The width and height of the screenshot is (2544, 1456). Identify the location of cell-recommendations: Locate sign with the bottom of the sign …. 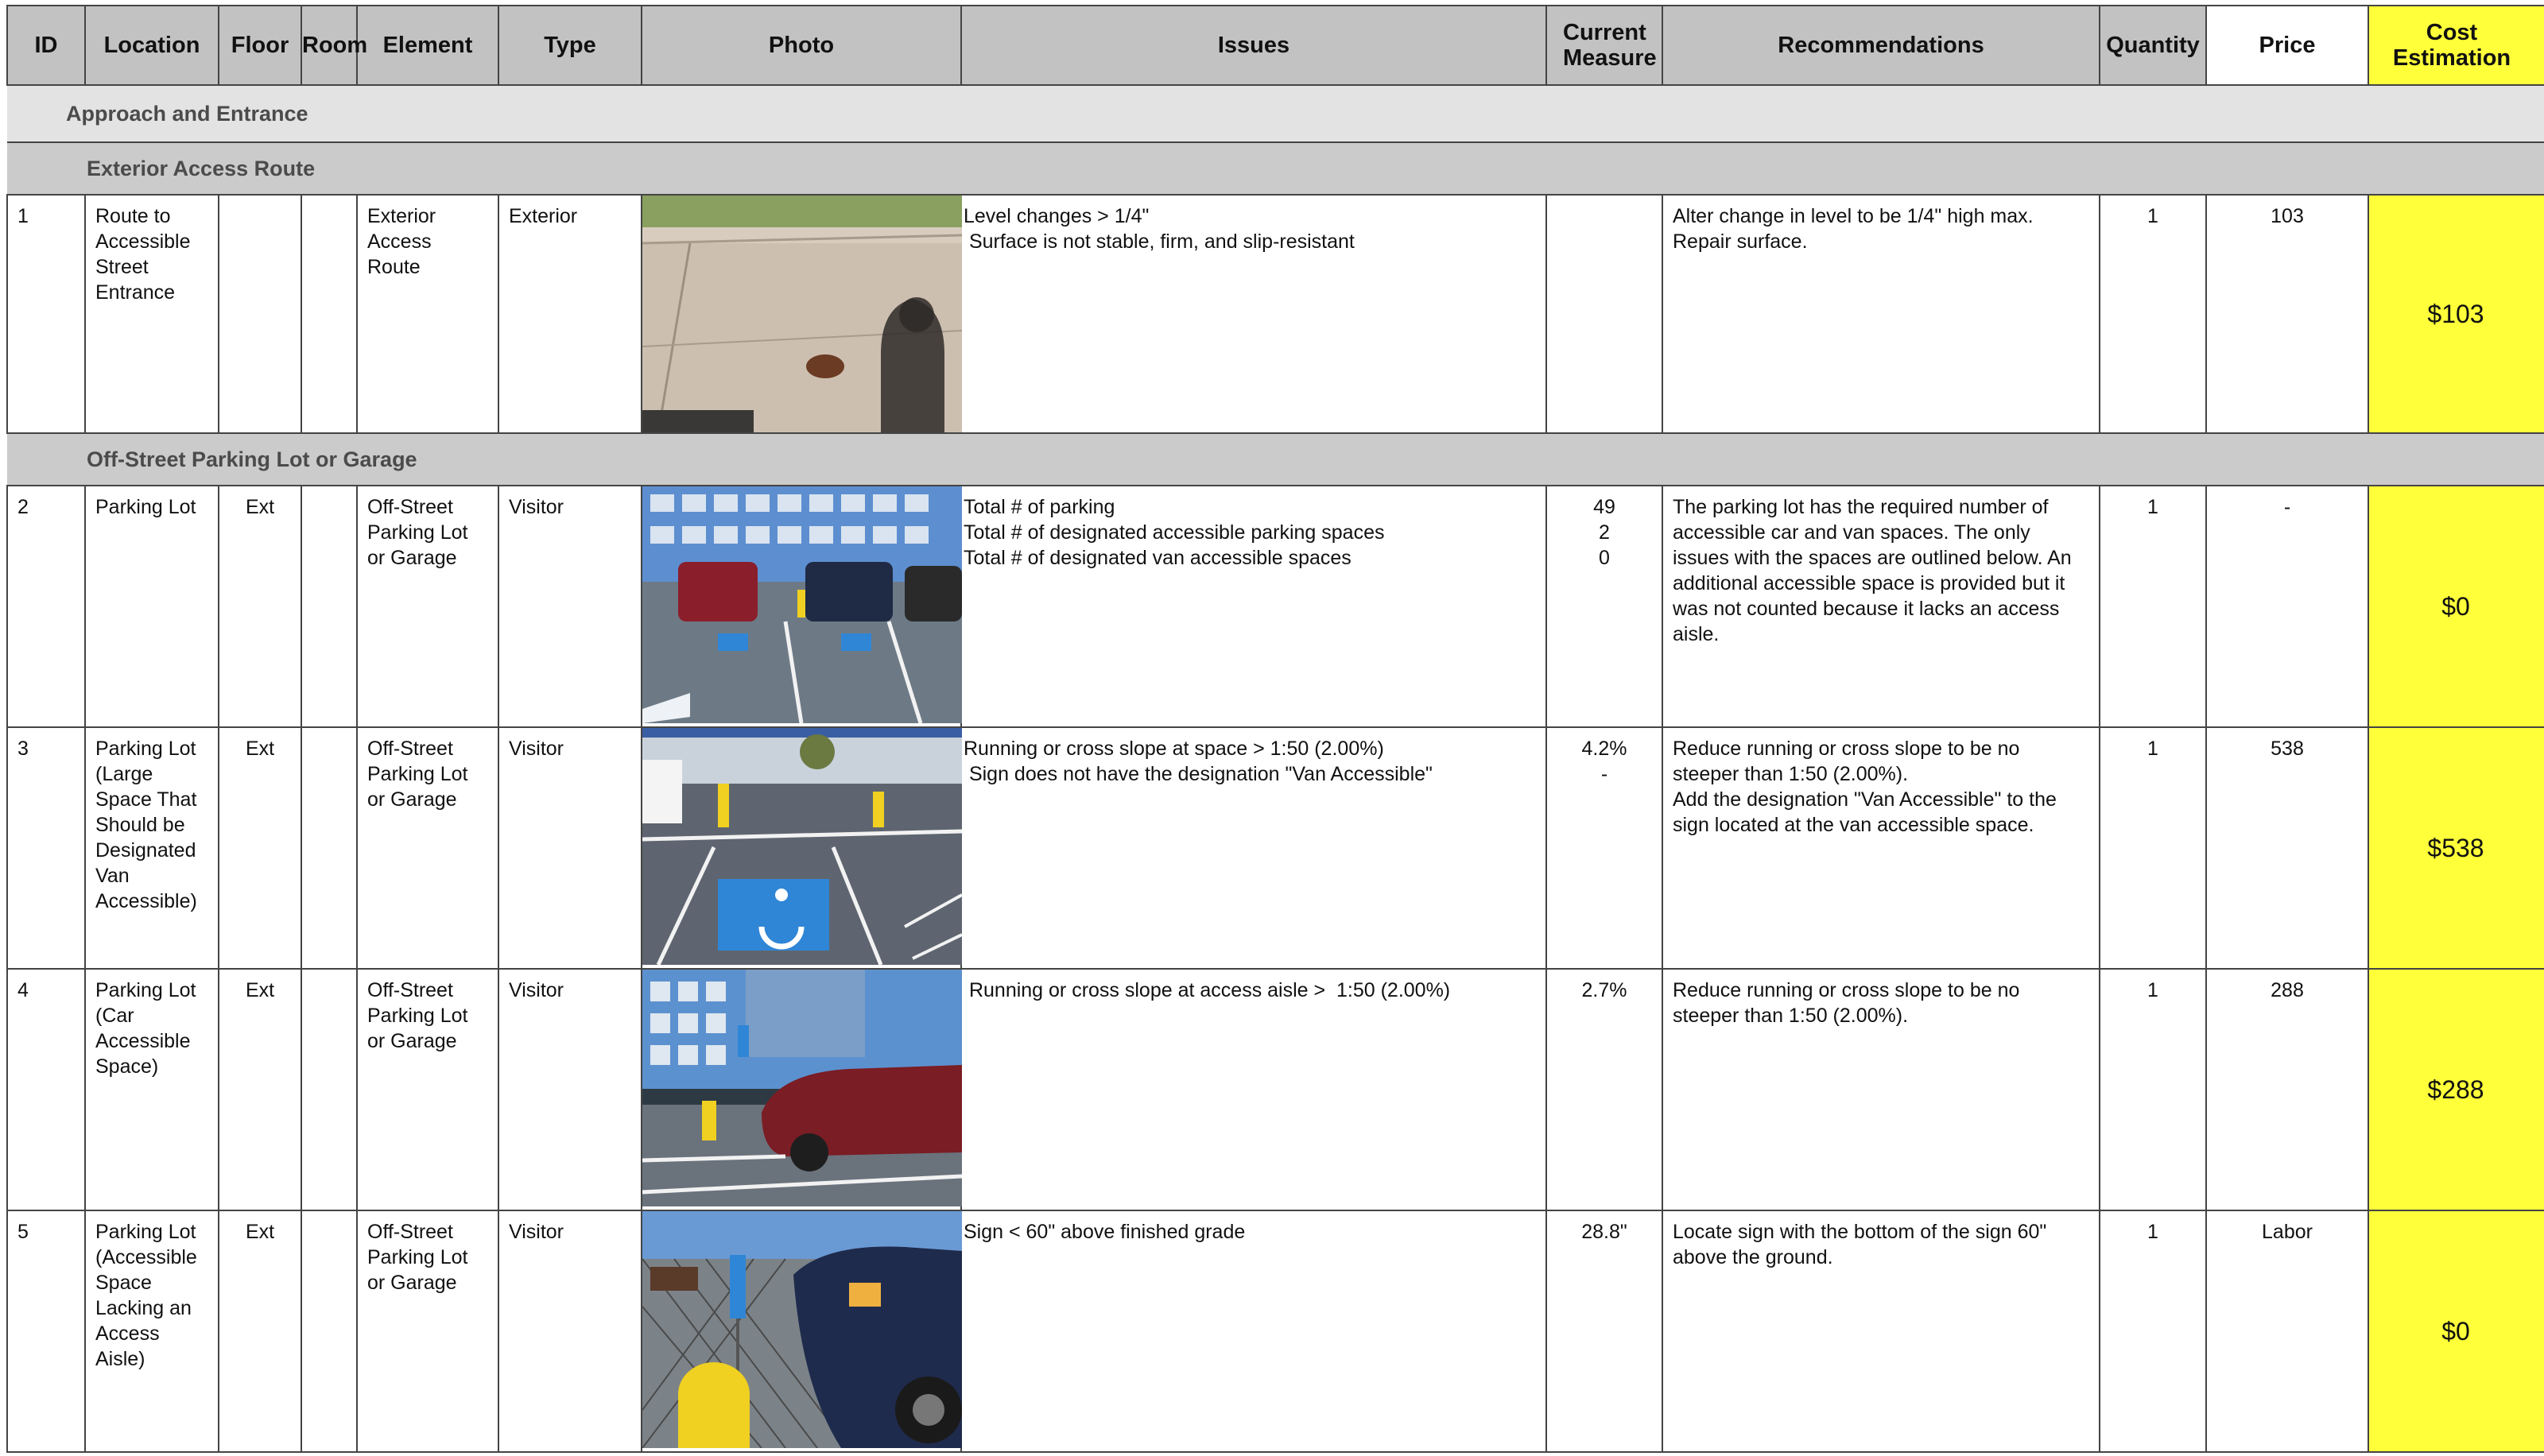
(1881, 1331).